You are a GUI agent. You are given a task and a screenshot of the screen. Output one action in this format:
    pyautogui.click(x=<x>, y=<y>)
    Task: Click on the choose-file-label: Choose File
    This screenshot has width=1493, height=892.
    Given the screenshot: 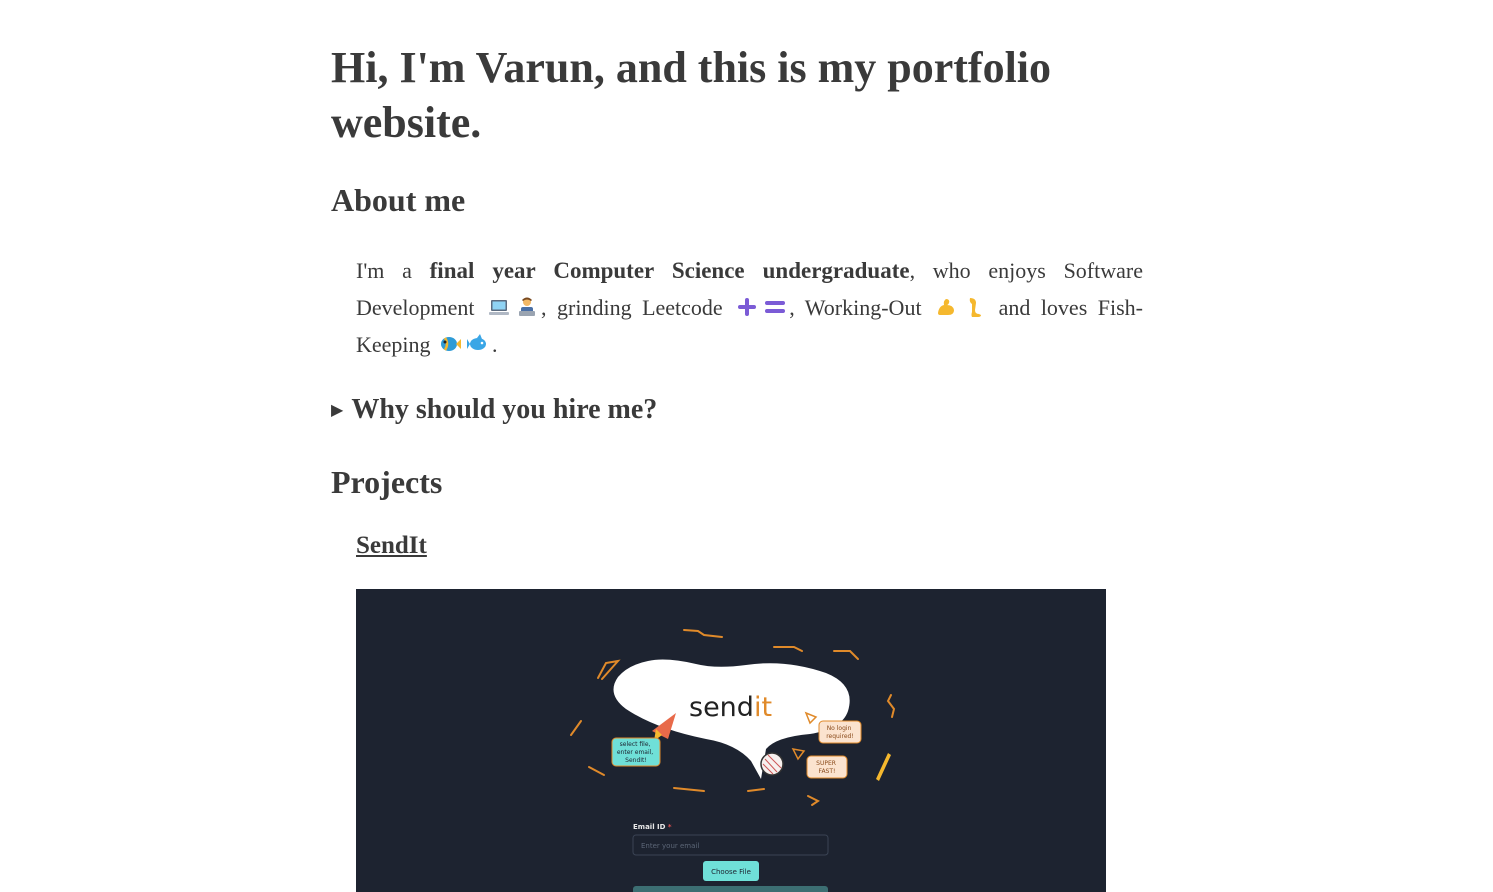 What is the action you would take?
    pyautogui.click(x=731, y=872)
    